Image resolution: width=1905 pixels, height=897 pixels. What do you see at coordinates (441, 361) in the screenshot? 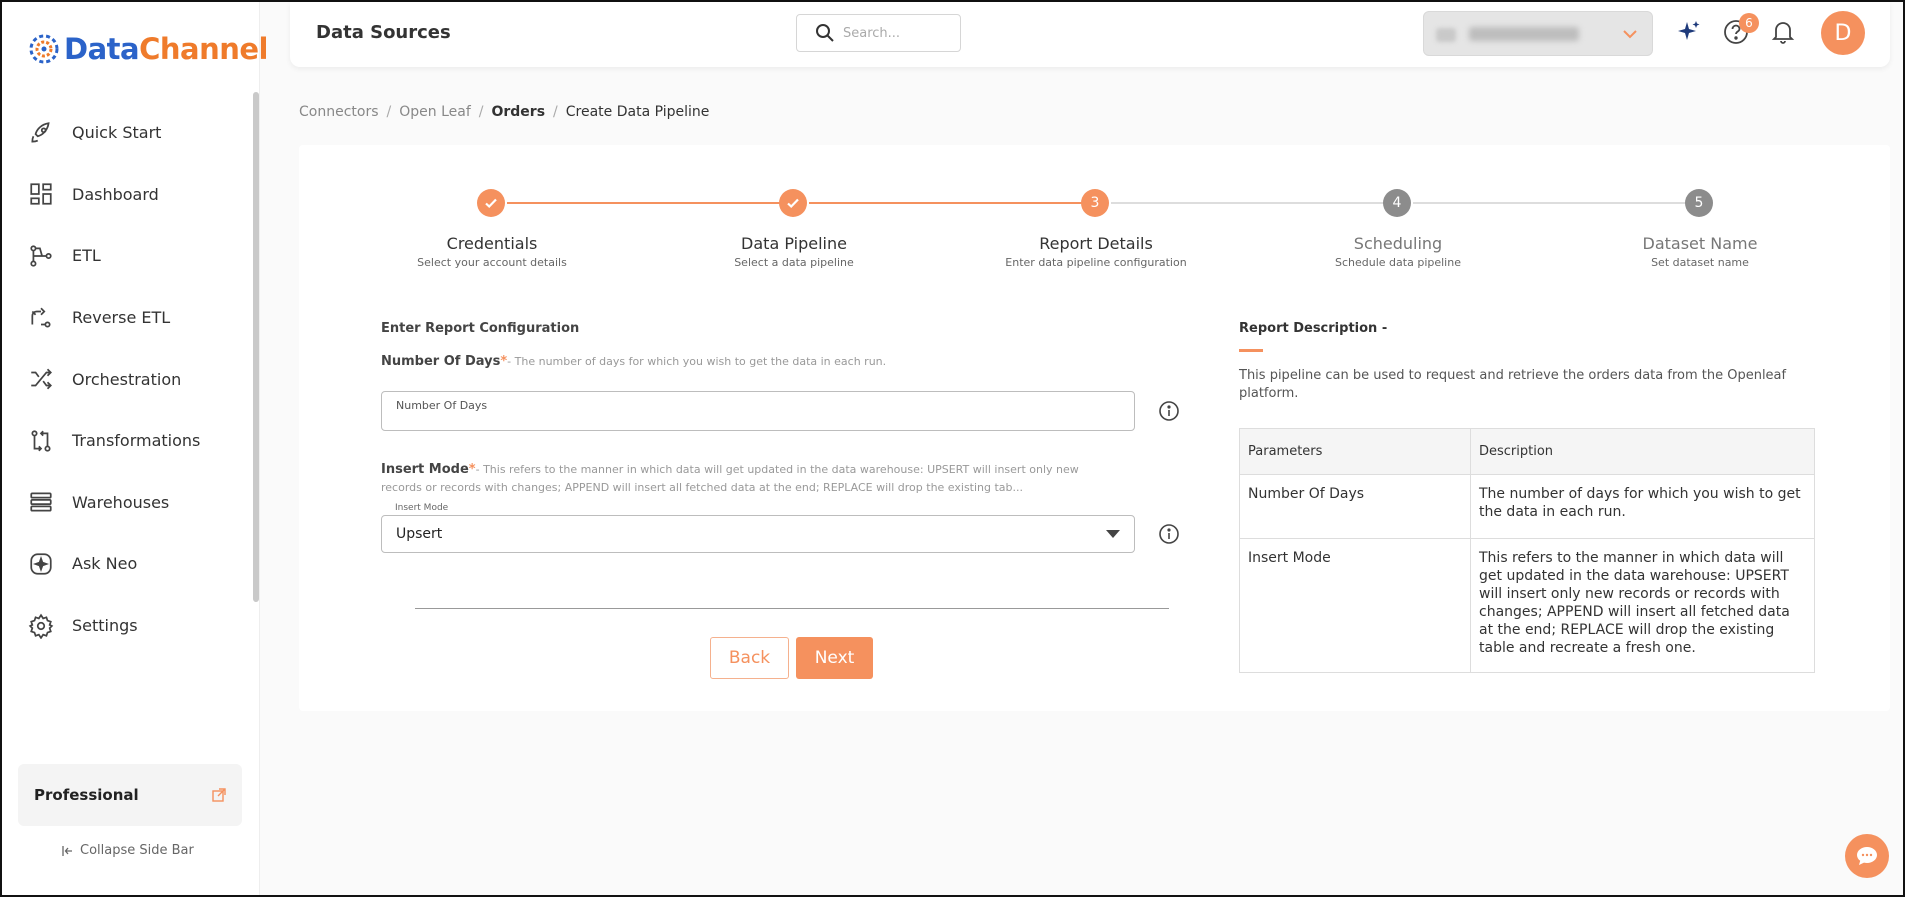
I see `days-label-text: Number Of Days` at bounding box center [441, 361].